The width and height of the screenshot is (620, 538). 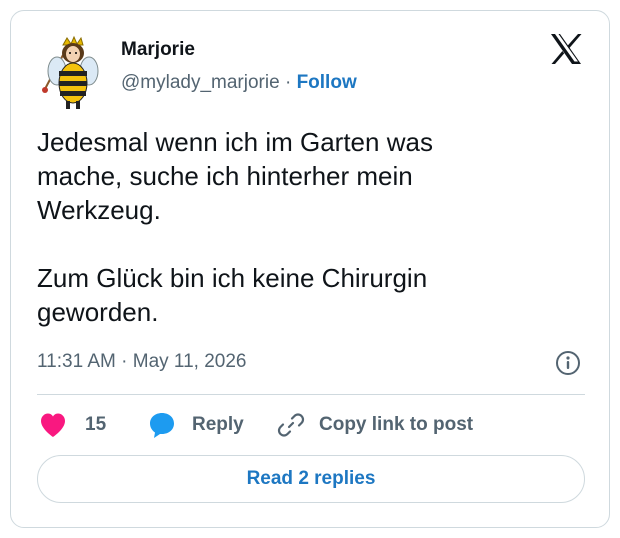 I want to click on speech-bubble-icon, so click(x=162, y=425).